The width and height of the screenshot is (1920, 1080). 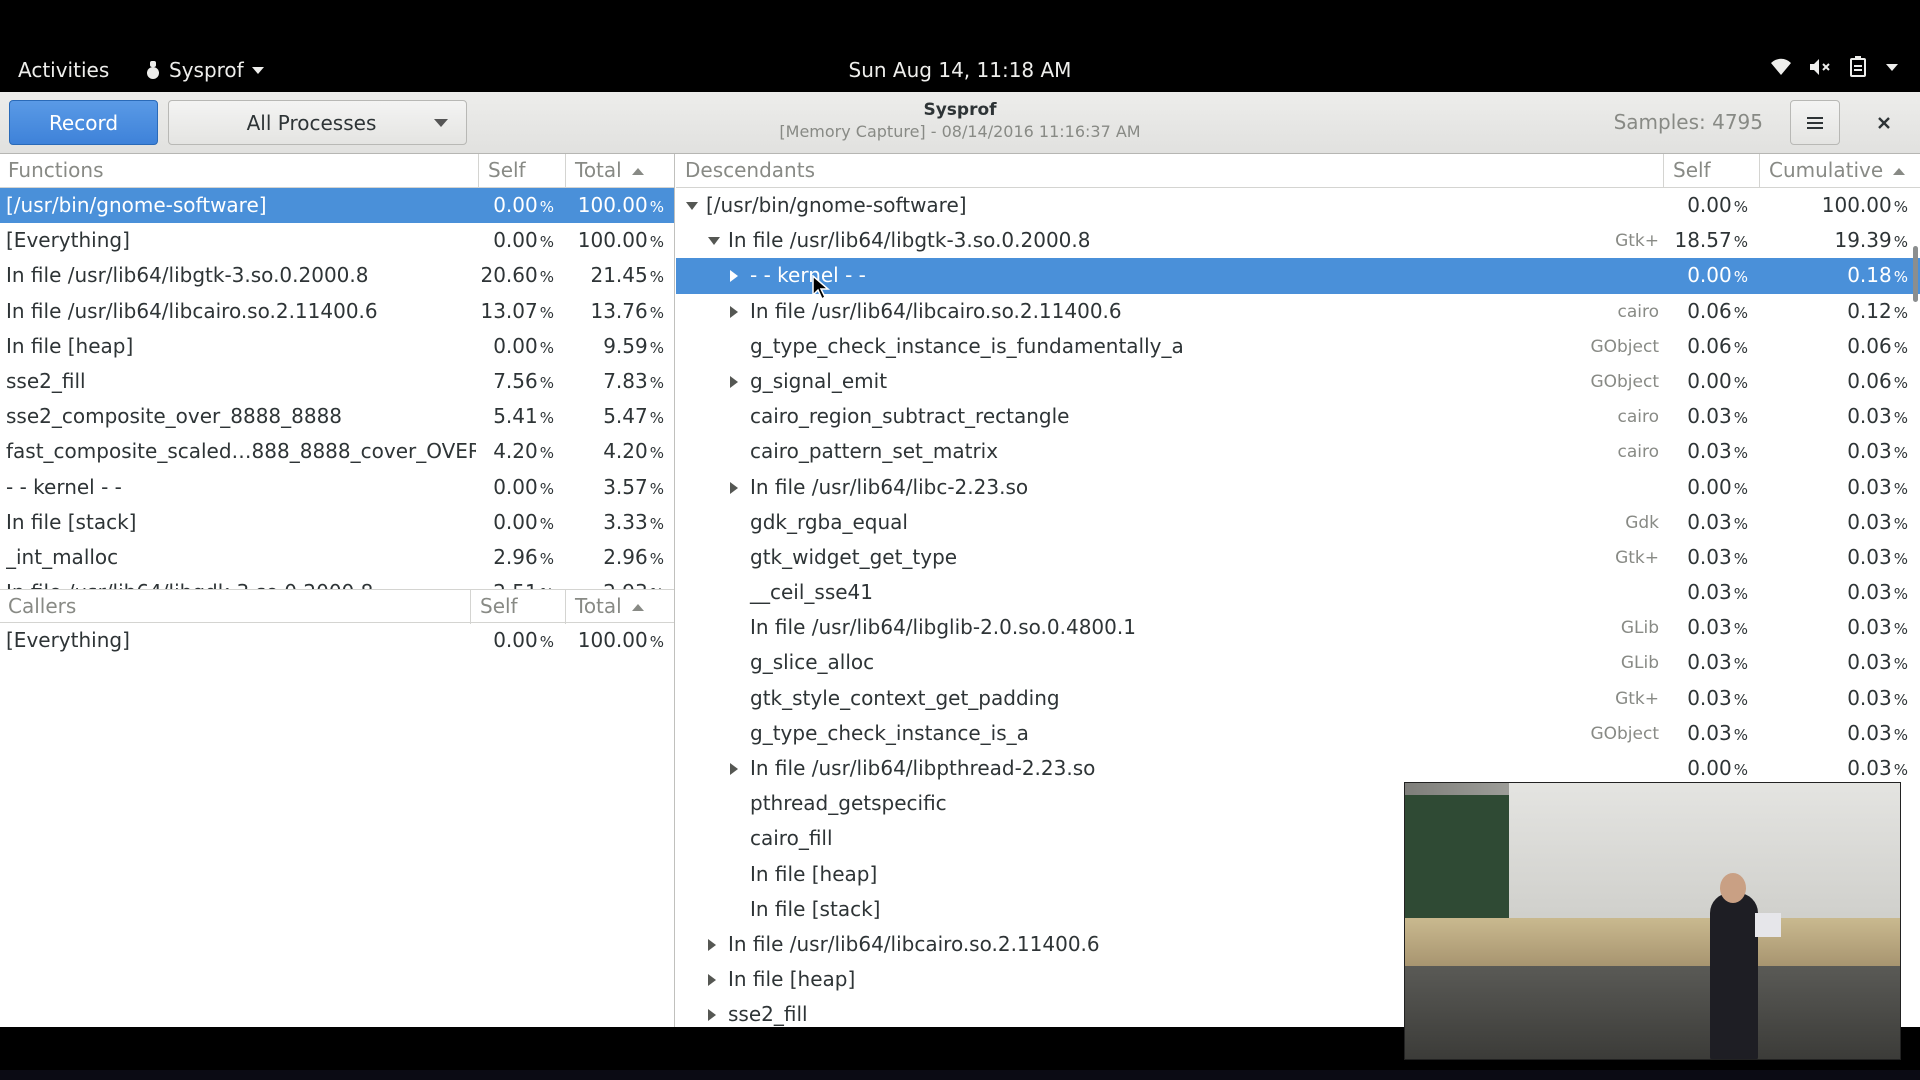 I want to click on menu-button, so click(x=1815, y=122).